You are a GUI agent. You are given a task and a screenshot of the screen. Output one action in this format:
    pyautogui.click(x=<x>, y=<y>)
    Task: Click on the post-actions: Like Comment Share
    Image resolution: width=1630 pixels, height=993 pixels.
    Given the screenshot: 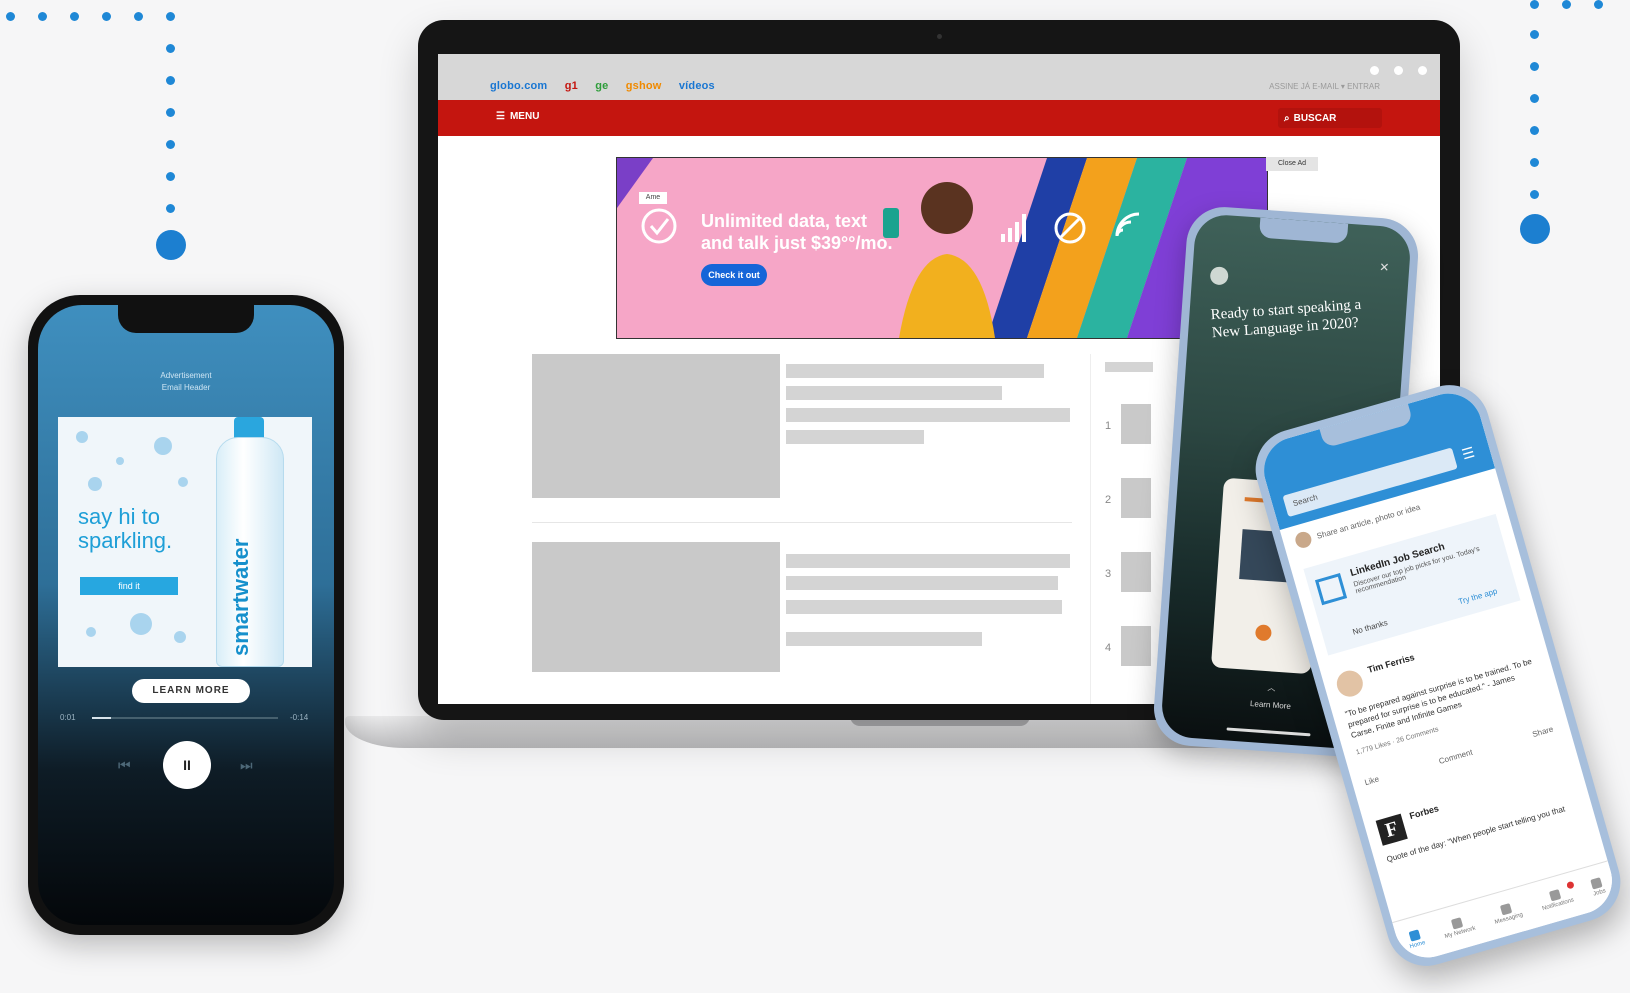 What is the action you would take?
    pyautogui.click(x=1459, y=756)
    